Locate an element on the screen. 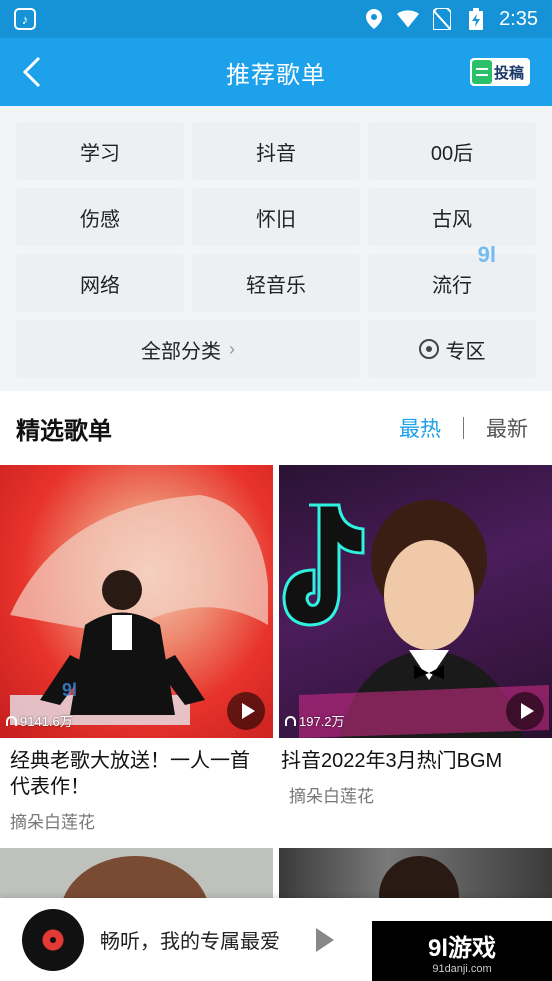  category-label: 古风 is located at coordinates (452, 219).